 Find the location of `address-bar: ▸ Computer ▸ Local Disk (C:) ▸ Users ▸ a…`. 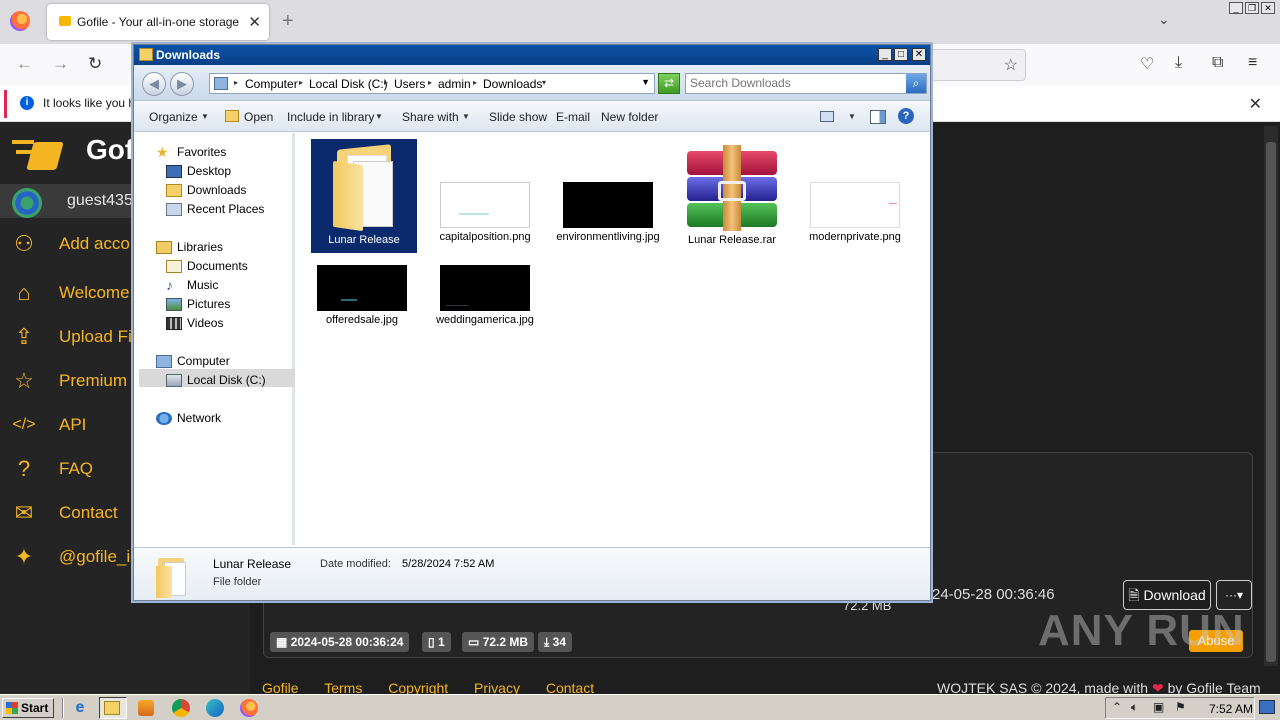

address-bar: ▸ Computer ▸ Local Disk (C:) ▸ Users ▸ a… is located at coordinates (432, 83).